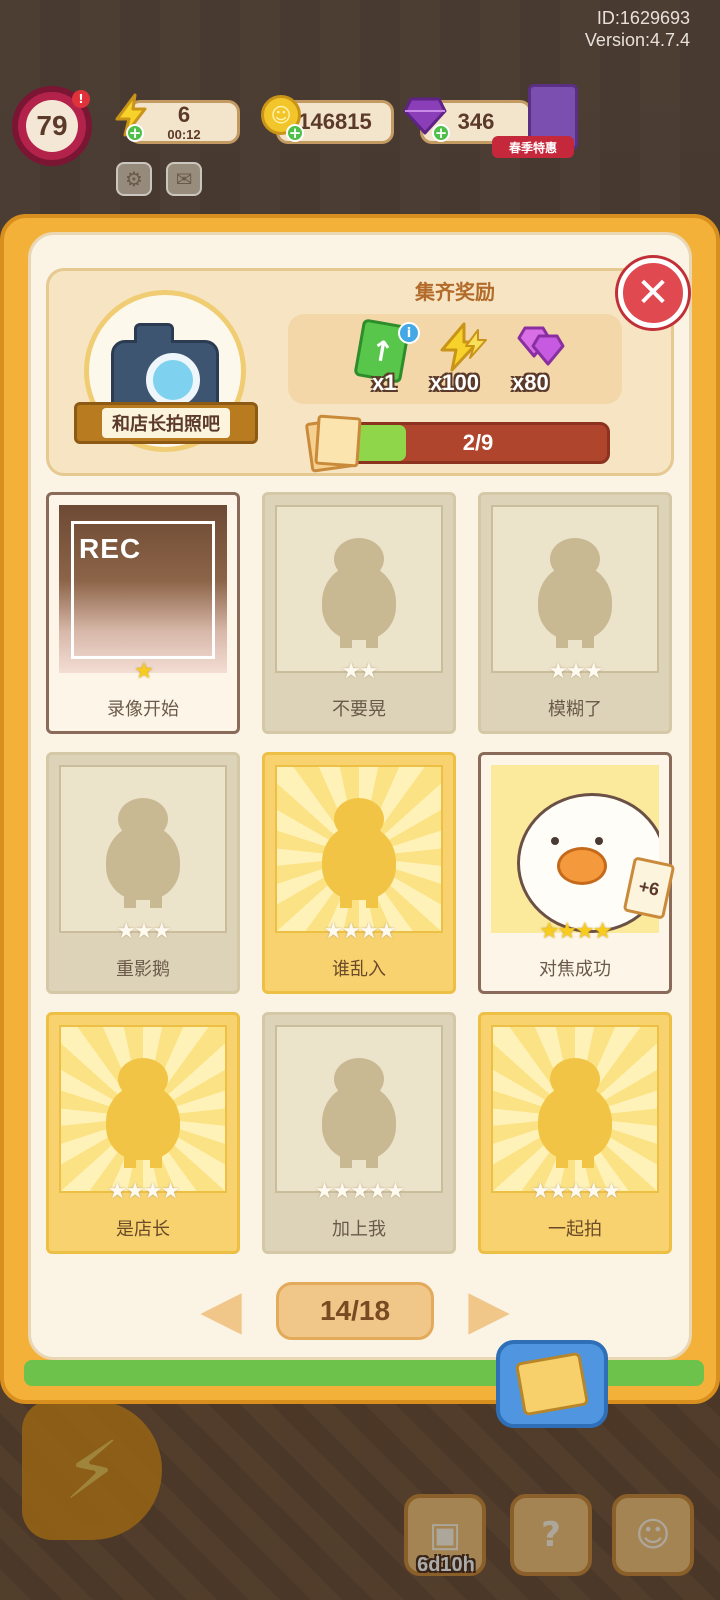  I want to click on reward-title: 集齐奖励, so click(455, 292).